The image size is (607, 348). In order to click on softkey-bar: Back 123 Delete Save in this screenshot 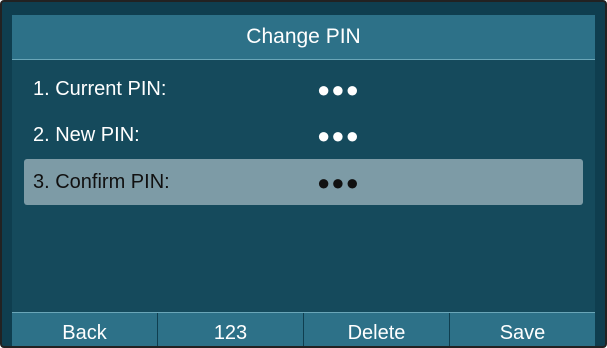, I will do `click(303, 329)`.